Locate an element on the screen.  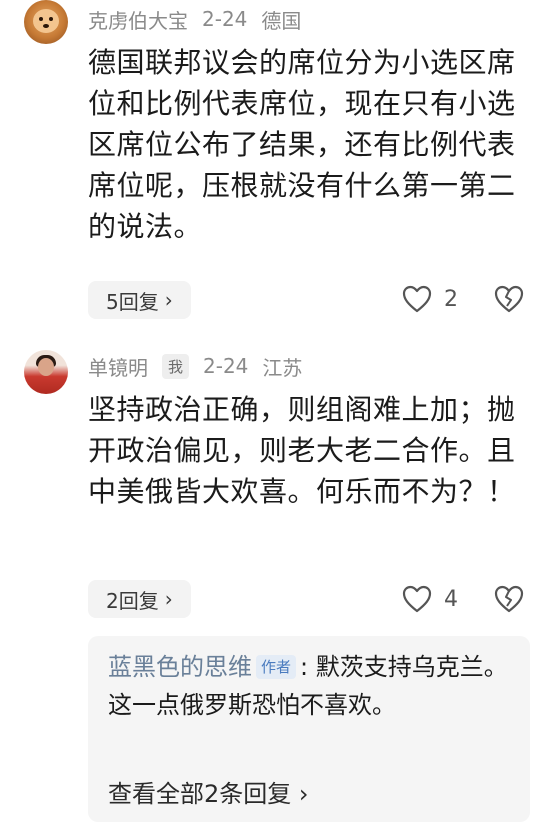
comment-meta: 克虏伯大宝 2-24 德国 is located at coordinates (194, 19).